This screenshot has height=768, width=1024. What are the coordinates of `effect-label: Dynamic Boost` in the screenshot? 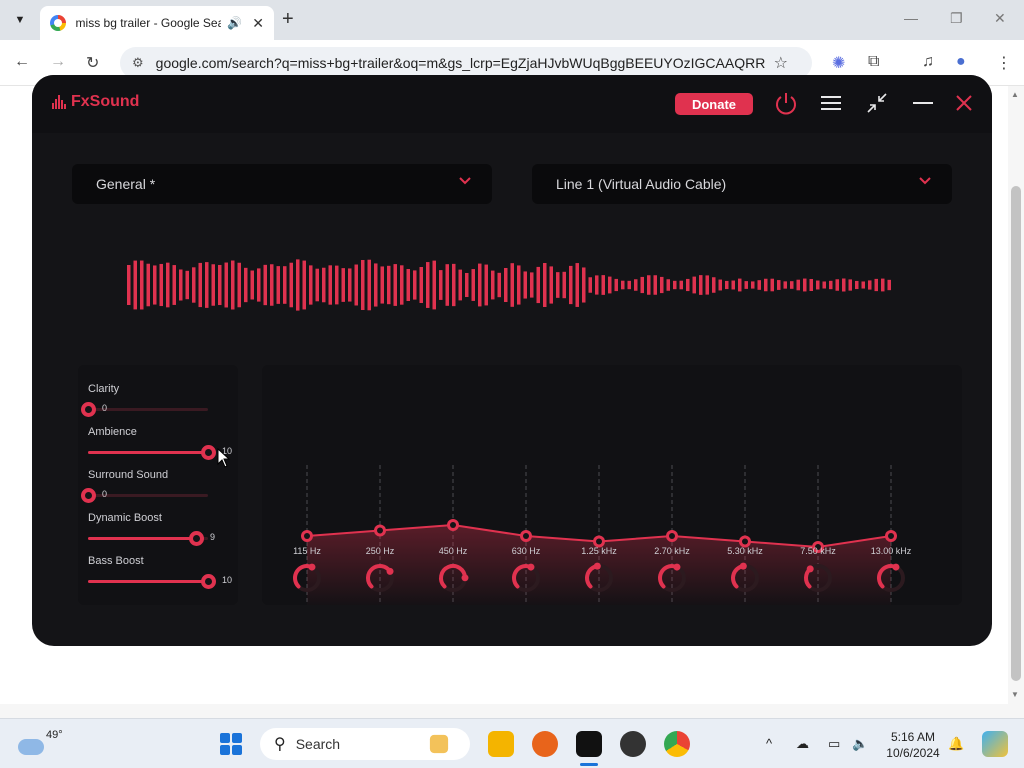 It's located at (125, 518).